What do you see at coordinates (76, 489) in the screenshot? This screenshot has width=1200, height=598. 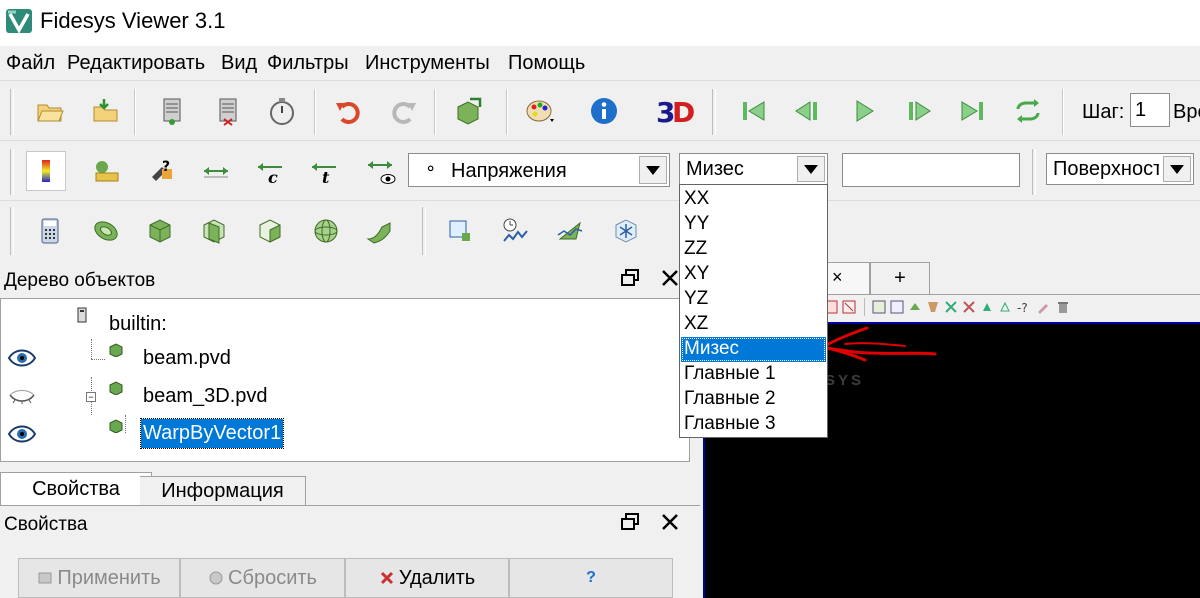 I see `tab-properties: Свойства` at bounding box center [76, 489].